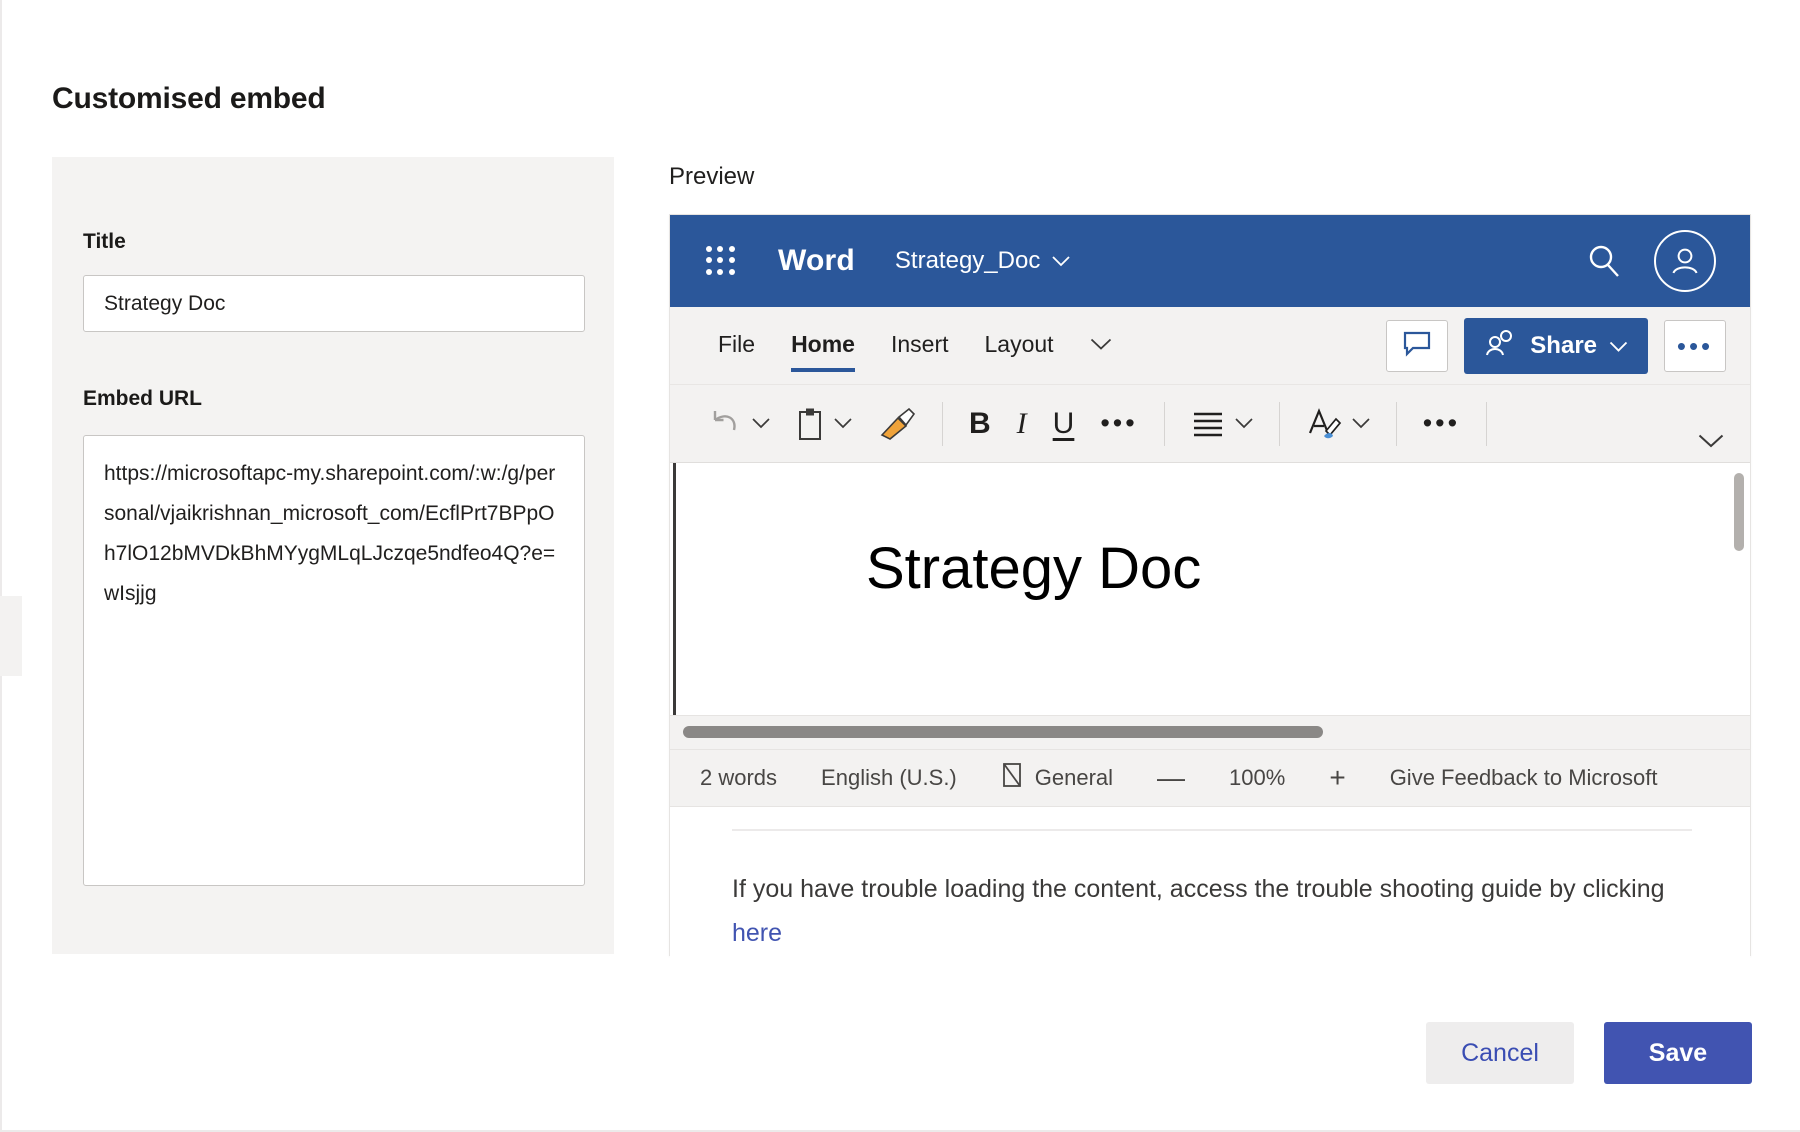  I want to click on embed-url-field-label: Embed URL, so click(143, 398).